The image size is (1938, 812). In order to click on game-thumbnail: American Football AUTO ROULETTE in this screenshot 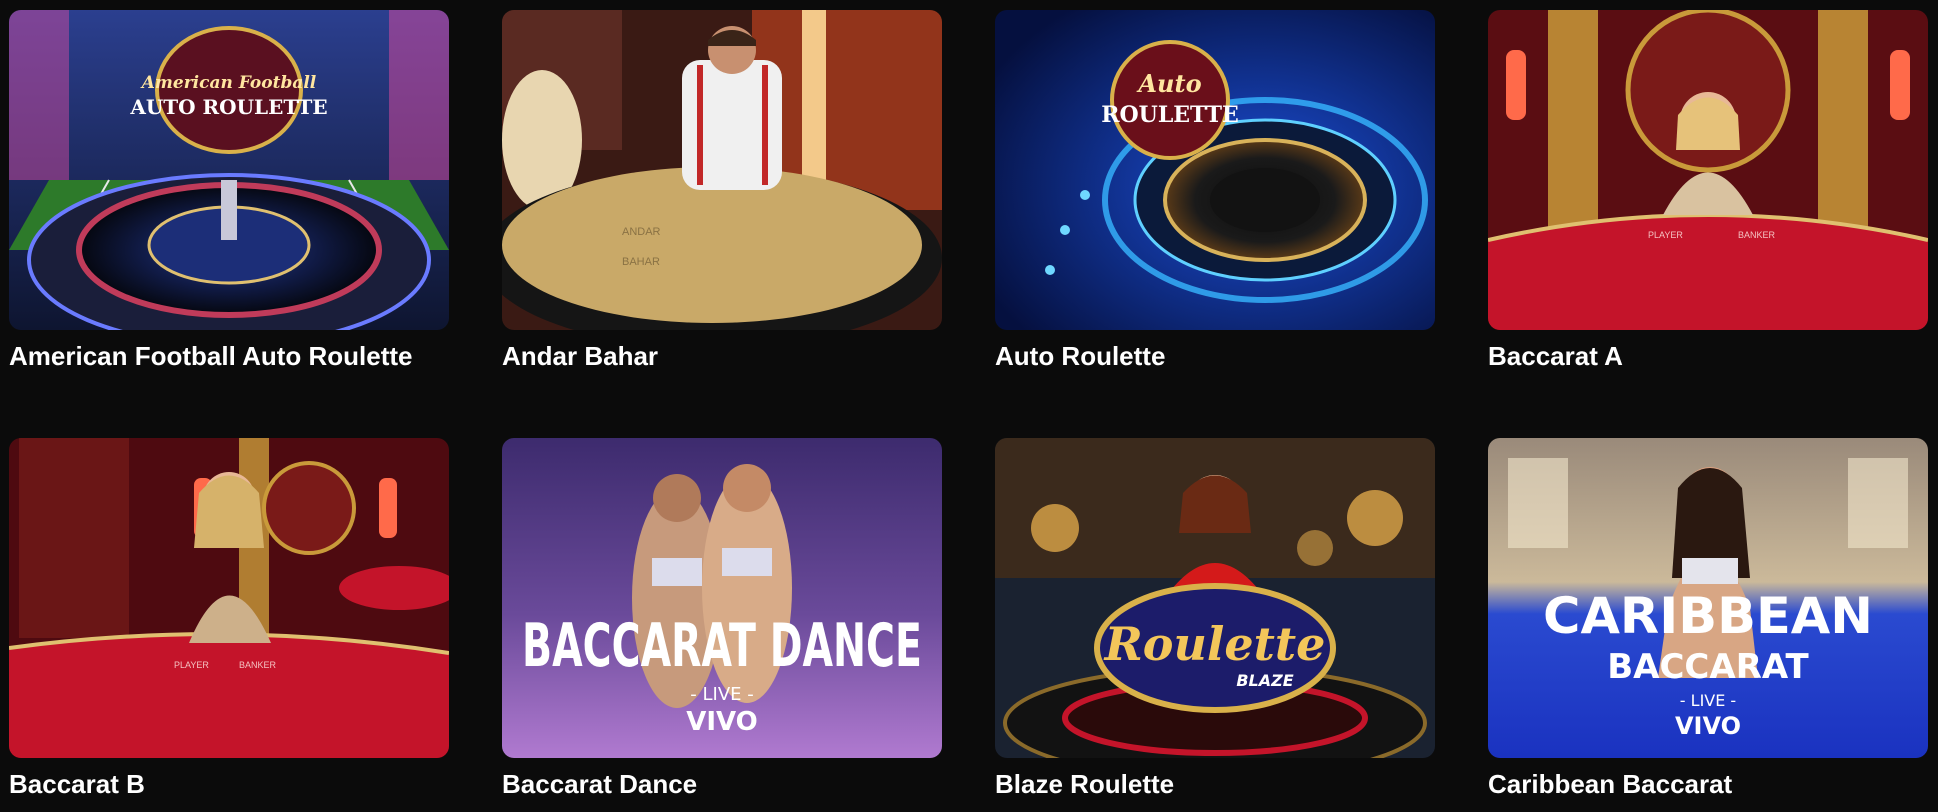, I will do `click(229, 170)`.